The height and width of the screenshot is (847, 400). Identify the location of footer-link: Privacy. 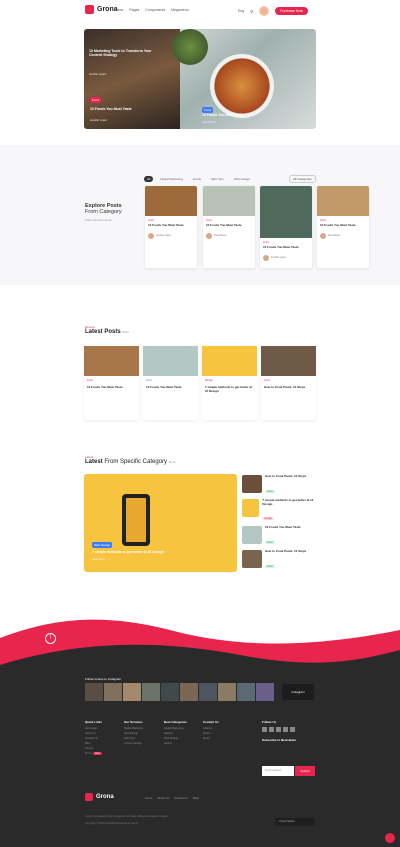
(93, 748).